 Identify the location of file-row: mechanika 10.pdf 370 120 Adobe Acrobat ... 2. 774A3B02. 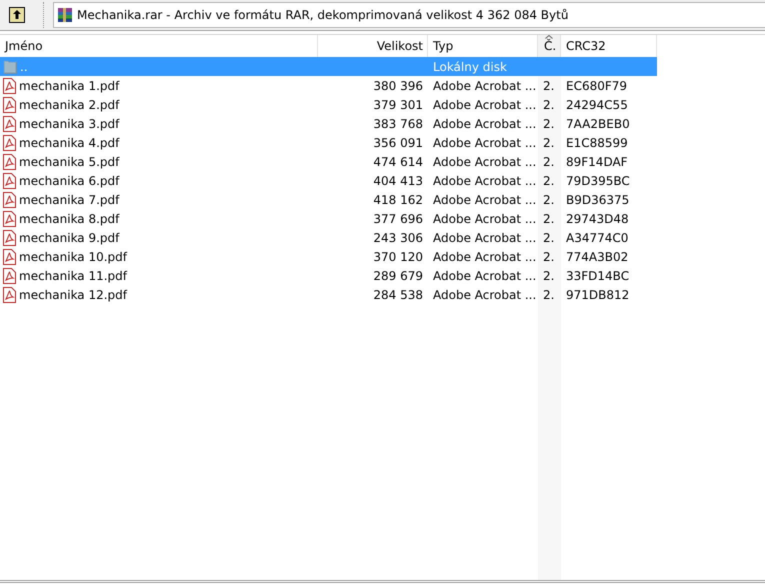
(382, 256).